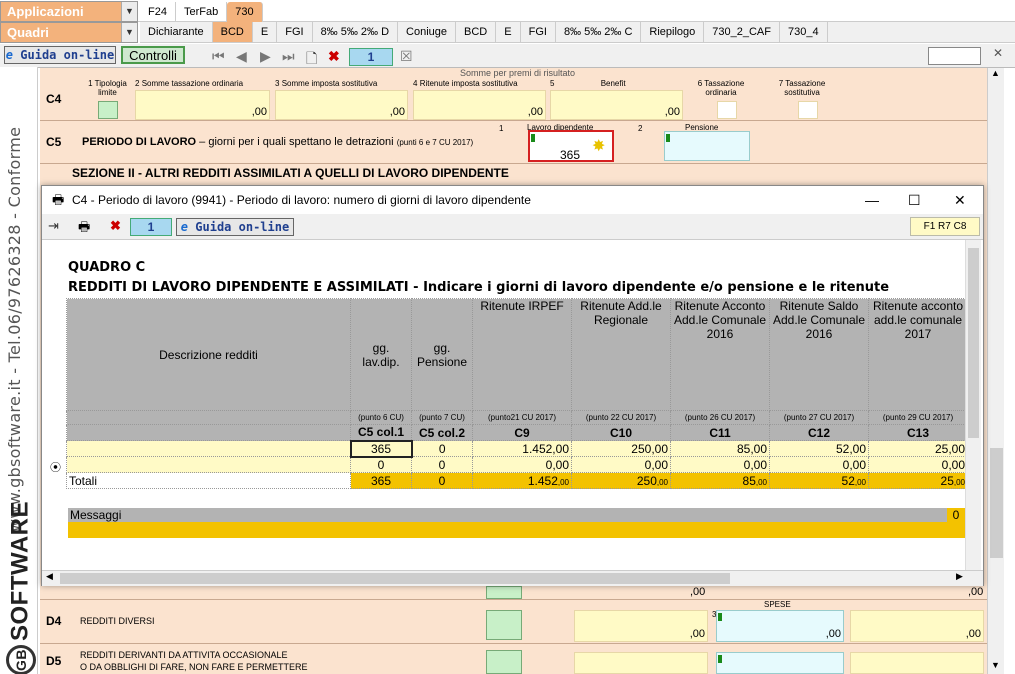 This screenshot has height=674, width=1015. Describe the element at coordinates (707, 146) in the screenshot. I see `pensione-field` at that location.